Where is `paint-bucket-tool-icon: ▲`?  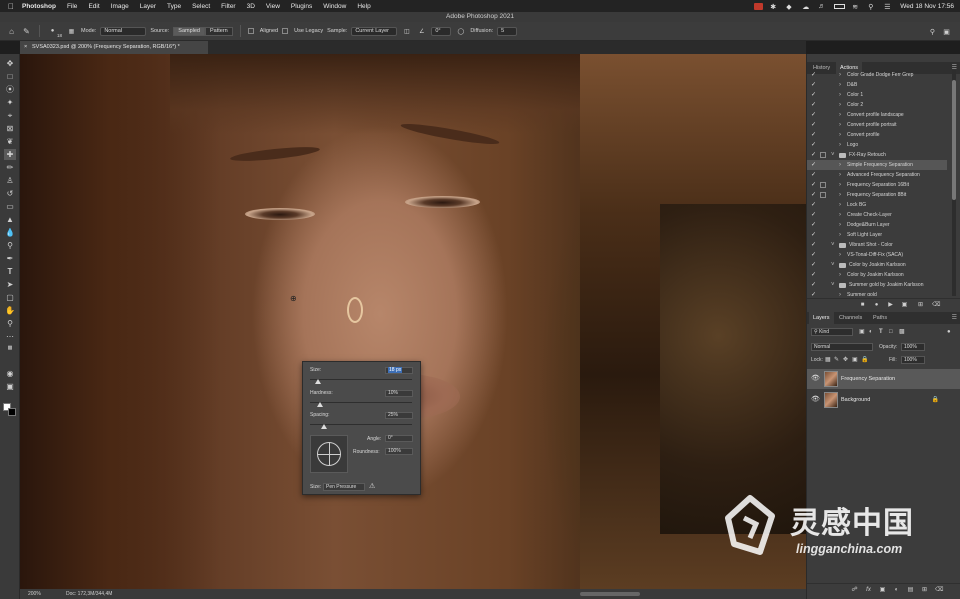
paint-bucket-tool-icon: ▲ is located at coordinates (10, 219).